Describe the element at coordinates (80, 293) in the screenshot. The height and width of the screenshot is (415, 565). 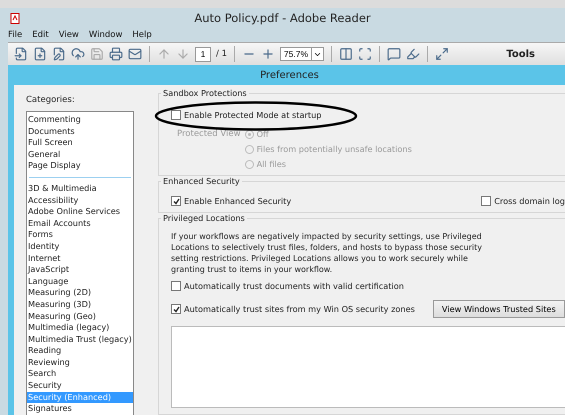
I see `category-item: Measuring (2D)` at that location.